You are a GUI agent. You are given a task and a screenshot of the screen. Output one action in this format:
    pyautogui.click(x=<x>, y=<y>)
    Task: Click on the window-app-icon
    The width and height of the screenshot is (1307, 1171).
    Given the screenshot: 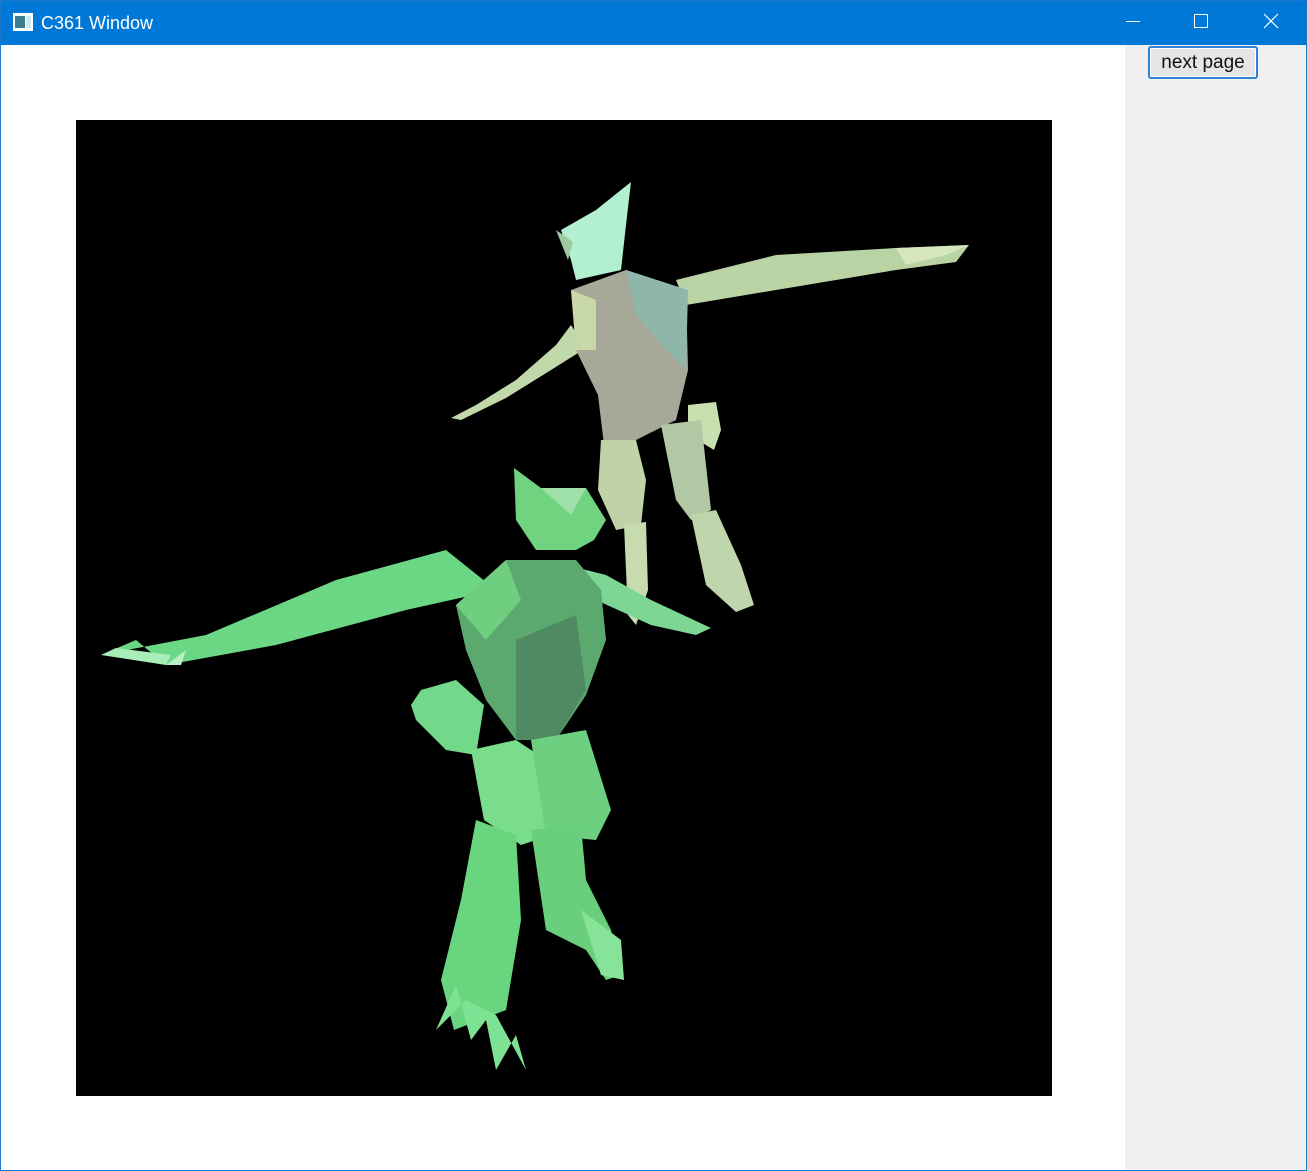 What is the action you would take?
    pyautogui.click(x=23, y=22)
    